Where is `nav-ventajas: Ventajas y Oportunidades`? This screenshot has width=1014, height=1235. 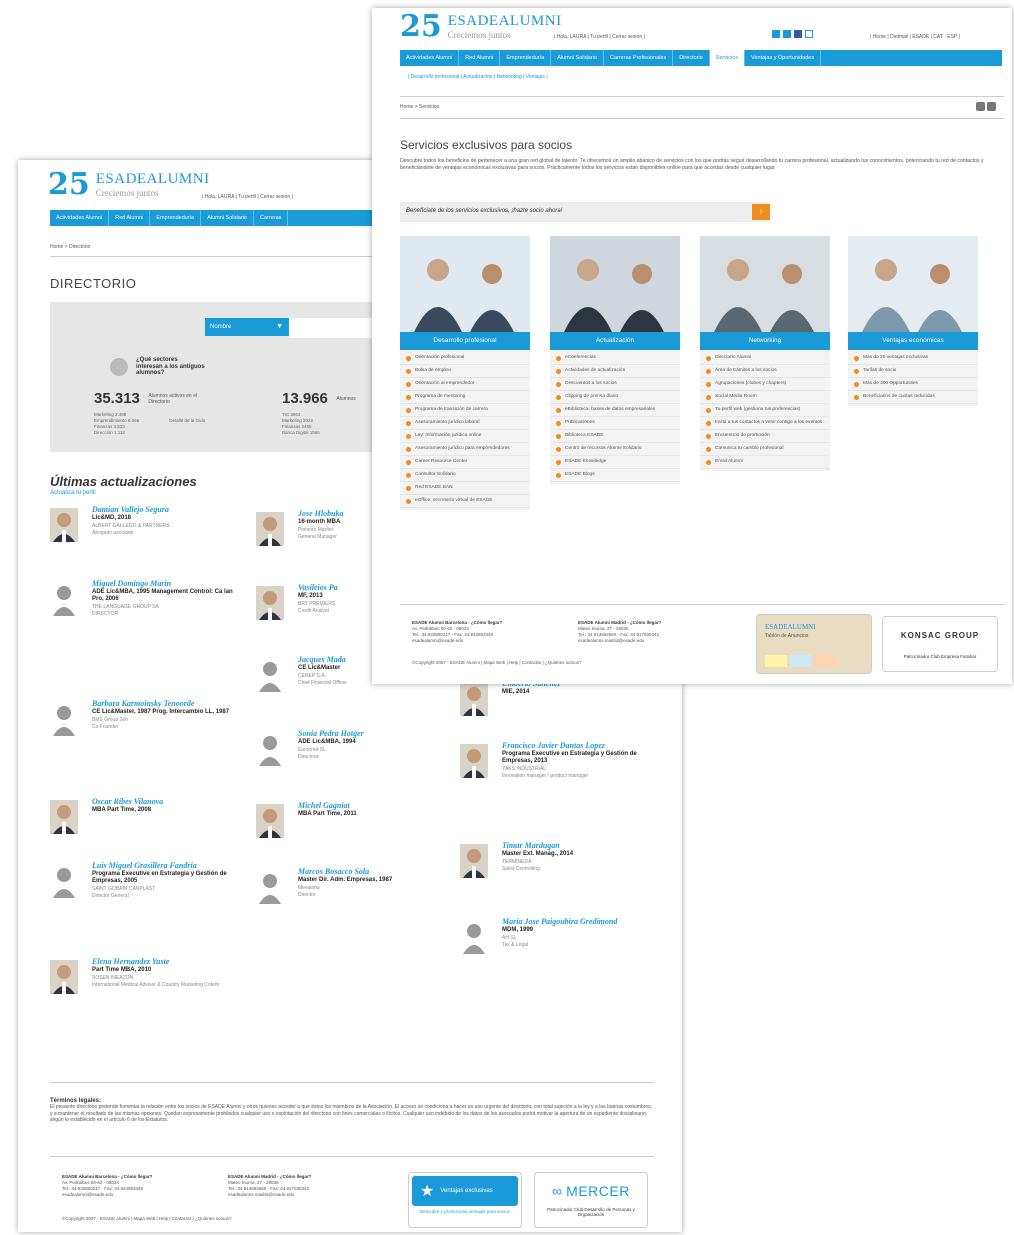
nav-ventajas: Ventajas y Oportunidades is located at coordinates (783, 58).